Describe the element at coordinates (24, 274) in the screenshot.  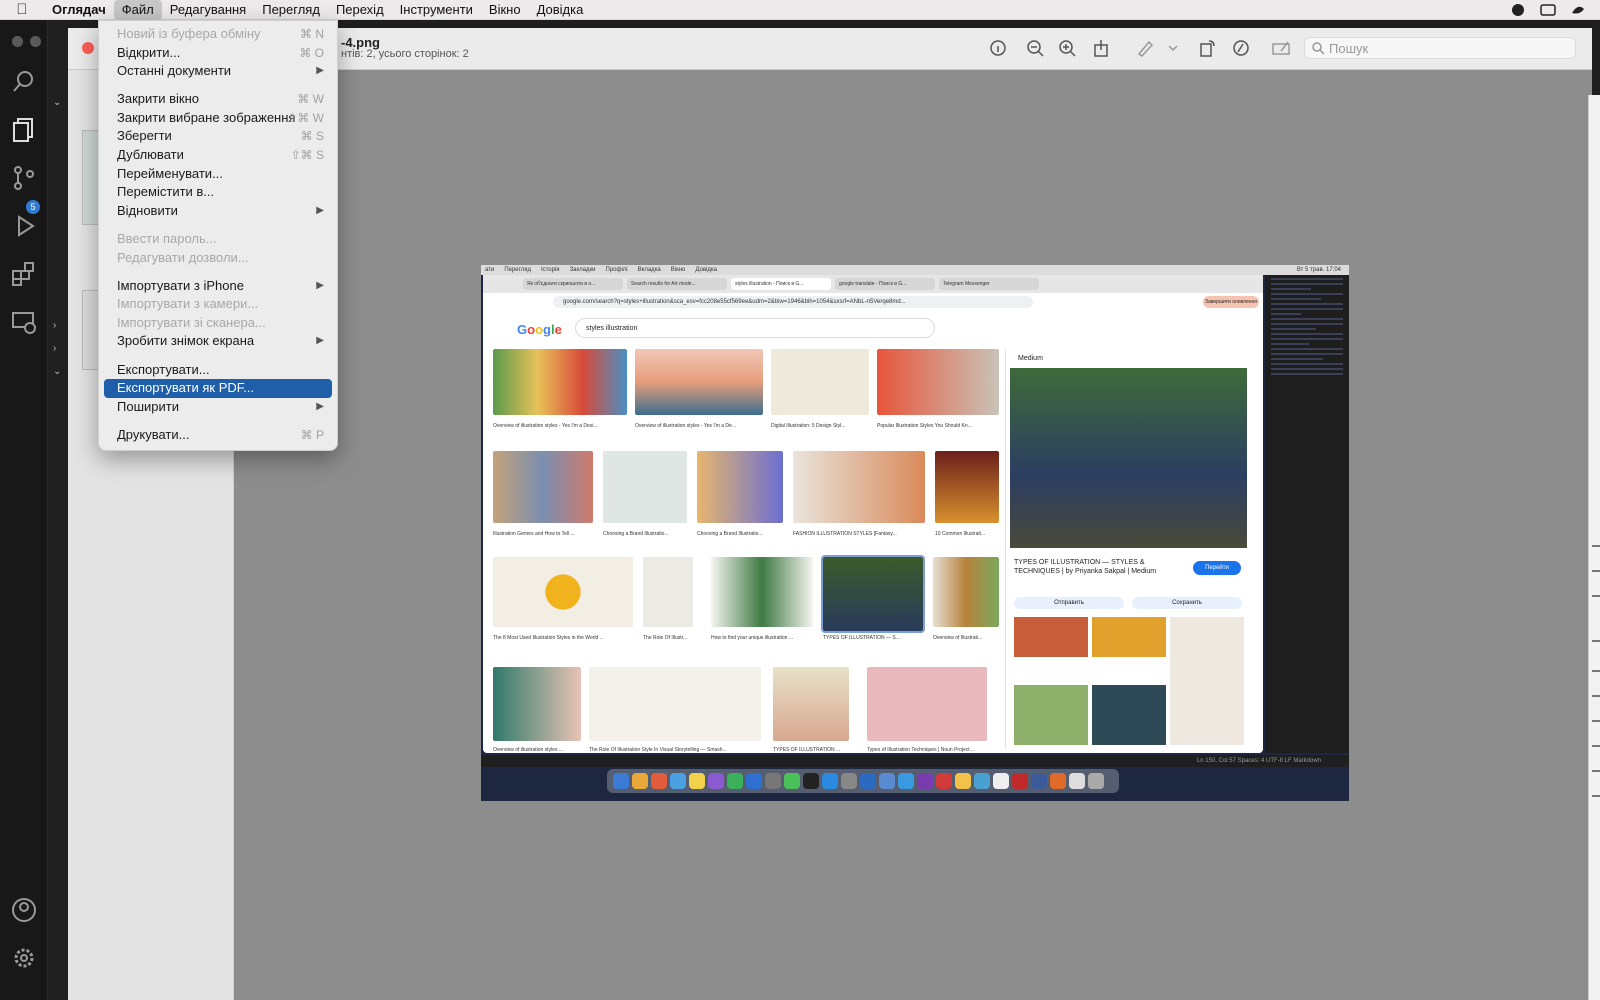
I see `extensions-icon` at that location.